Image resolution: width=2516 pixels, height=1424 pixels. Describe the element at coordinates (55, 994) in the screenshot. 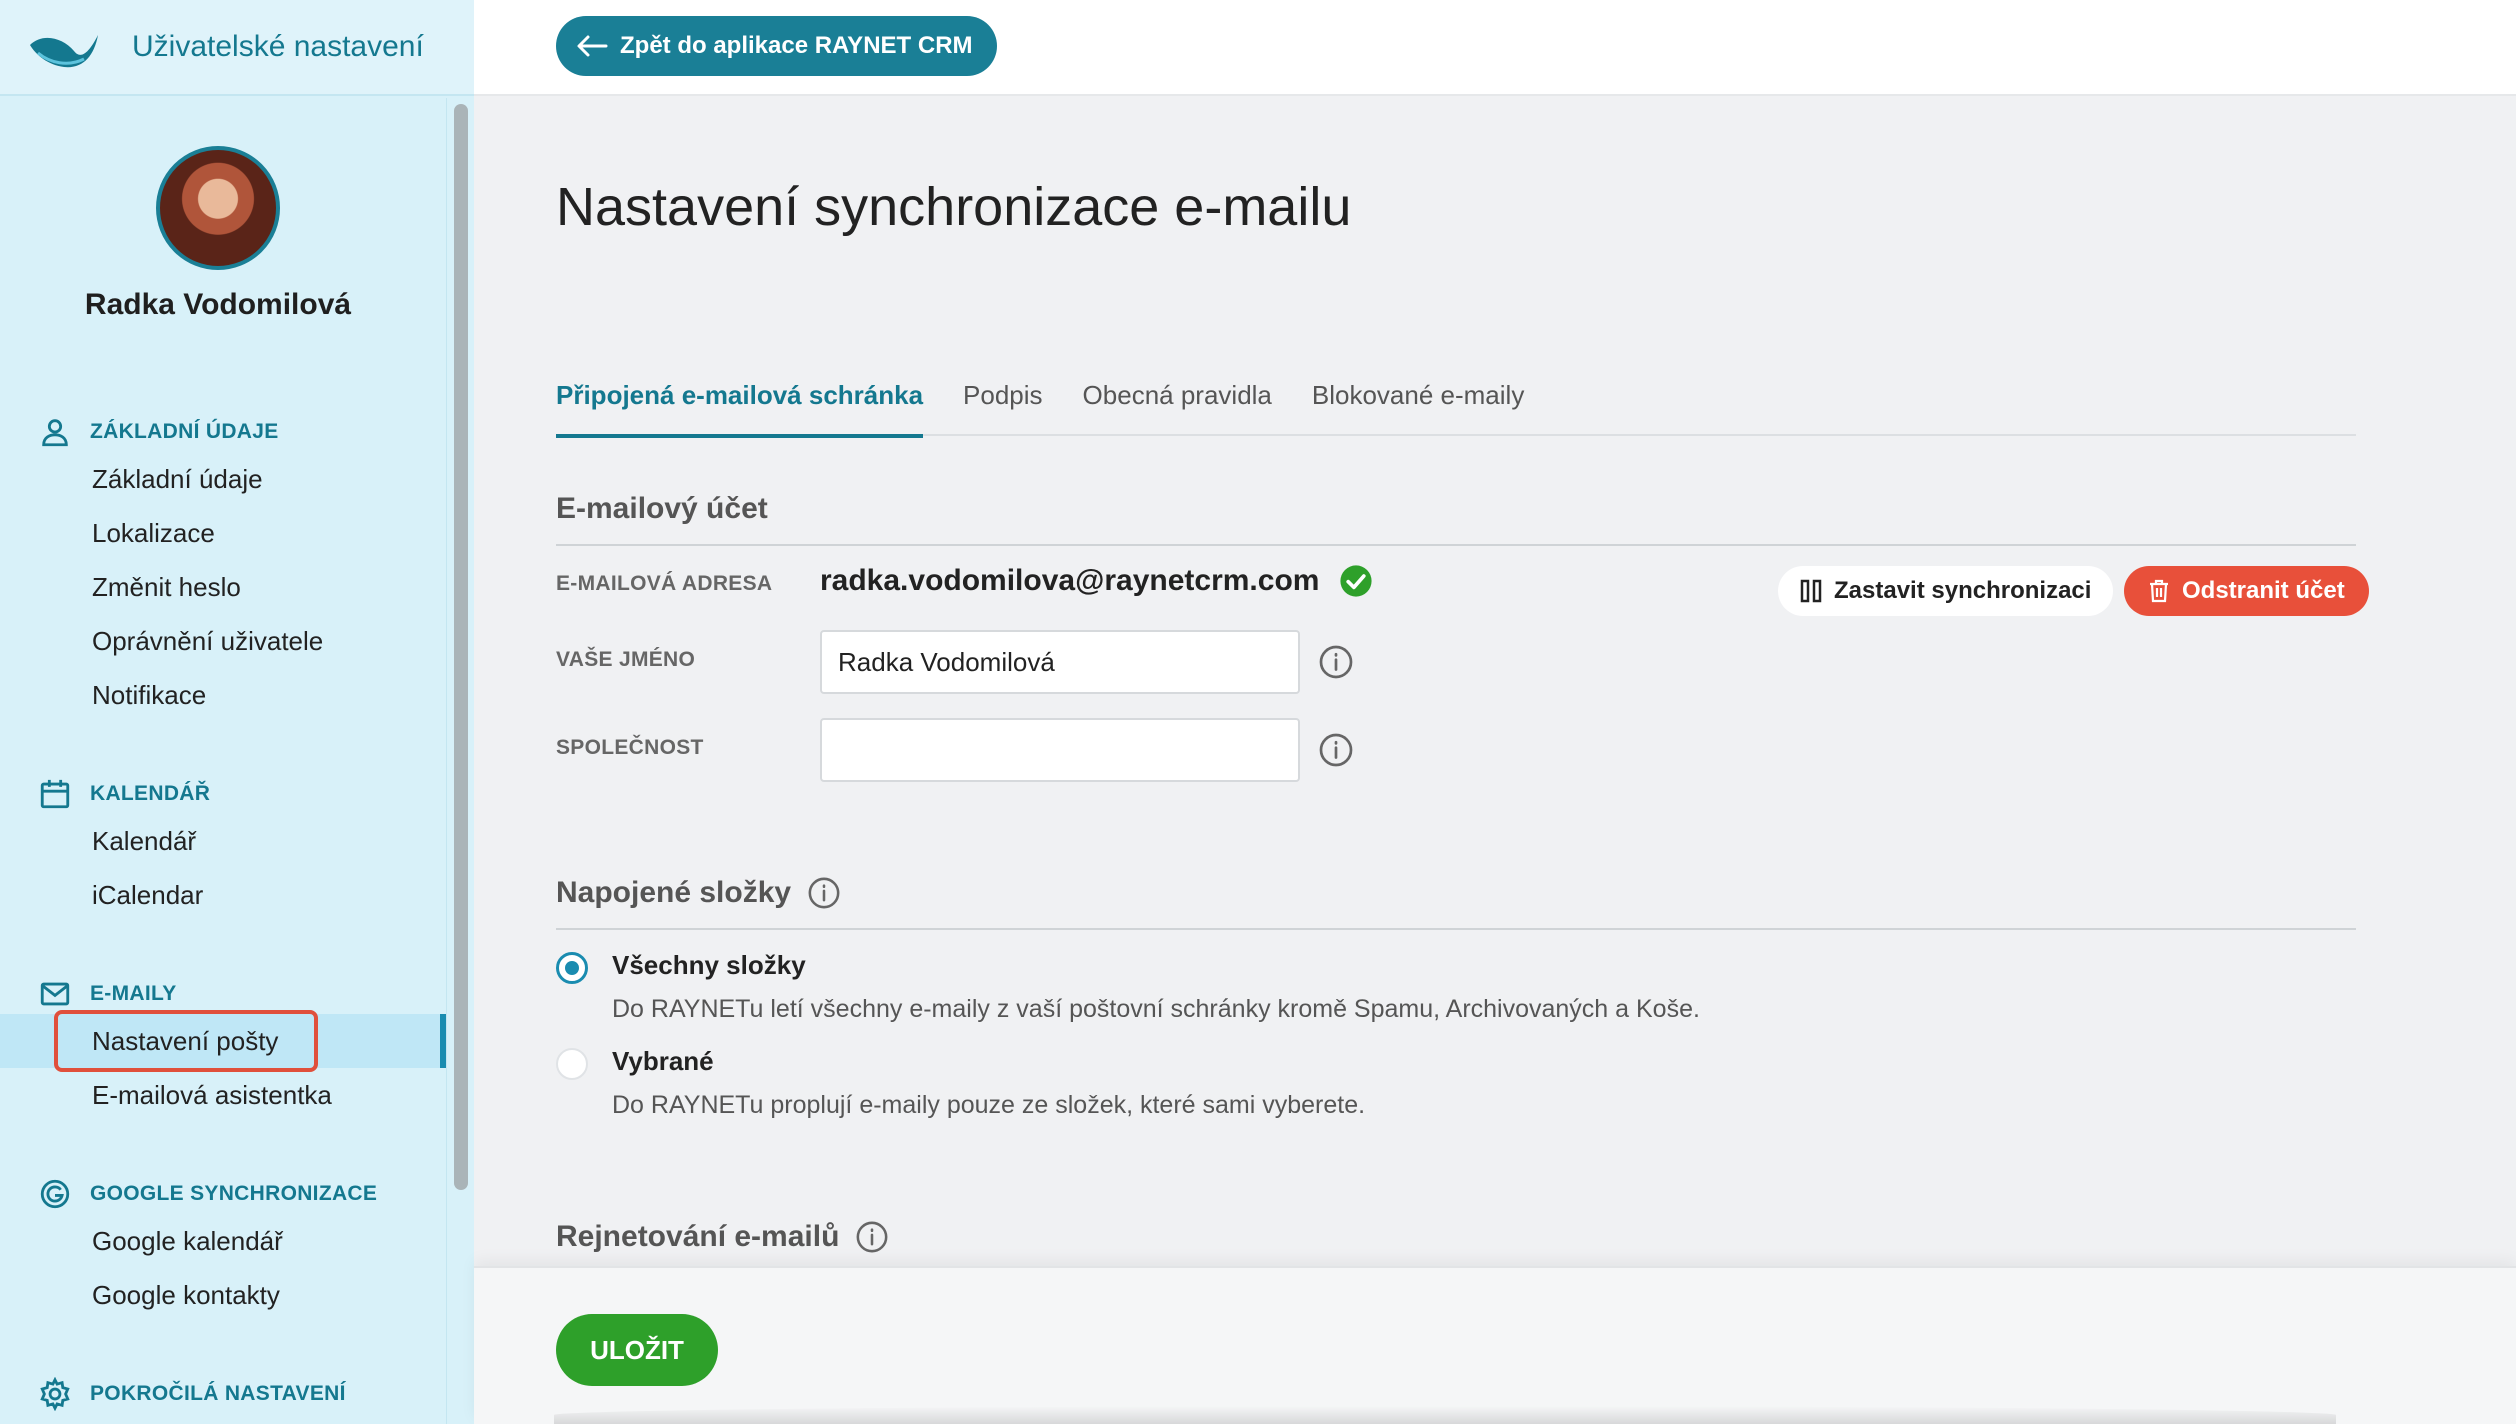

I see `mail-icon` at that location.